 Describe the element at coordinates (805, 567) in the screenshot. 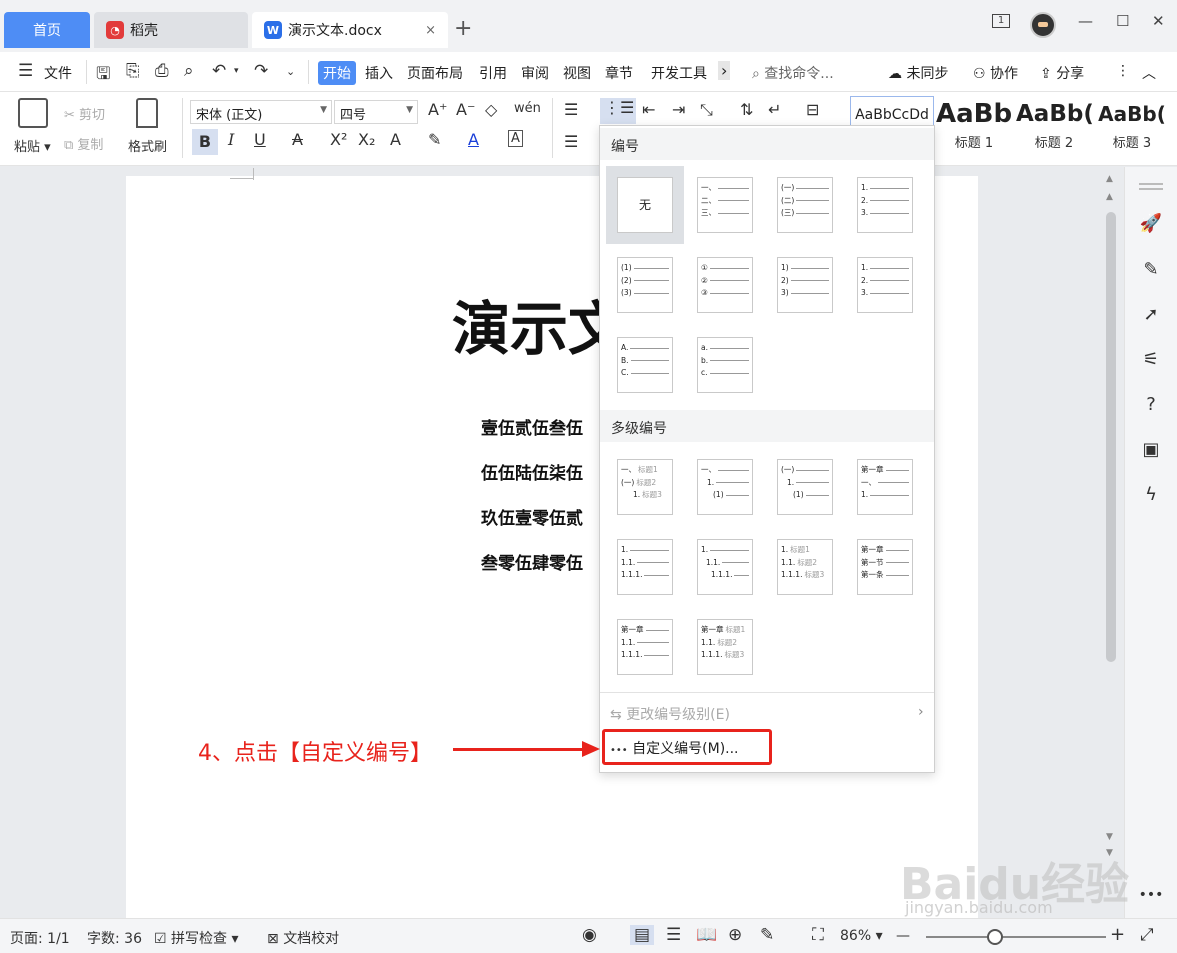

I see `multilevel-option: 1. 标题1 1.1. 标题2 1.1.1. 标题3` at that location.